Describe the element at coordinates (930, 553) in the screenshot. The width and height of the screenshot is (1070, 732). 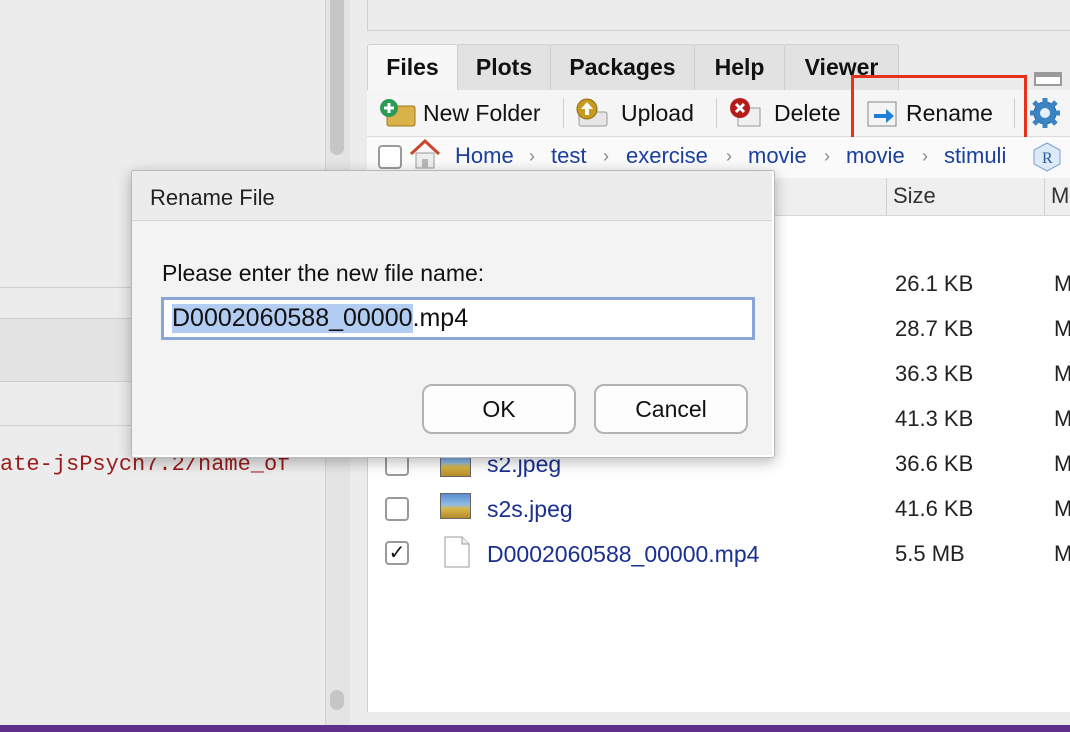
I see `row-size: 5.5 MB` at that location.